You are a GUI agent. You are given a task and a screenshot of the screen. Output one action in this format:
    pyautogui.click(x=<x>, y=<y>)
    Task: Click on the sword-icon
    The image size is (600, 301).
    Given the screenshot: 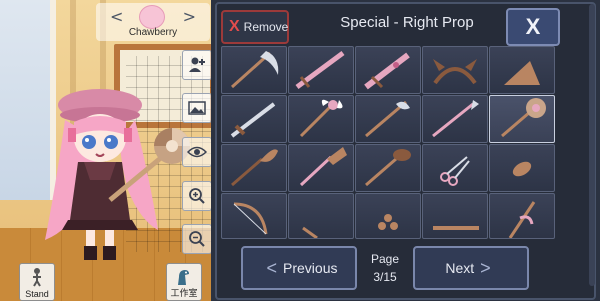 What is the action you would take?
    pyautogui.click(x=320, y=70)
    